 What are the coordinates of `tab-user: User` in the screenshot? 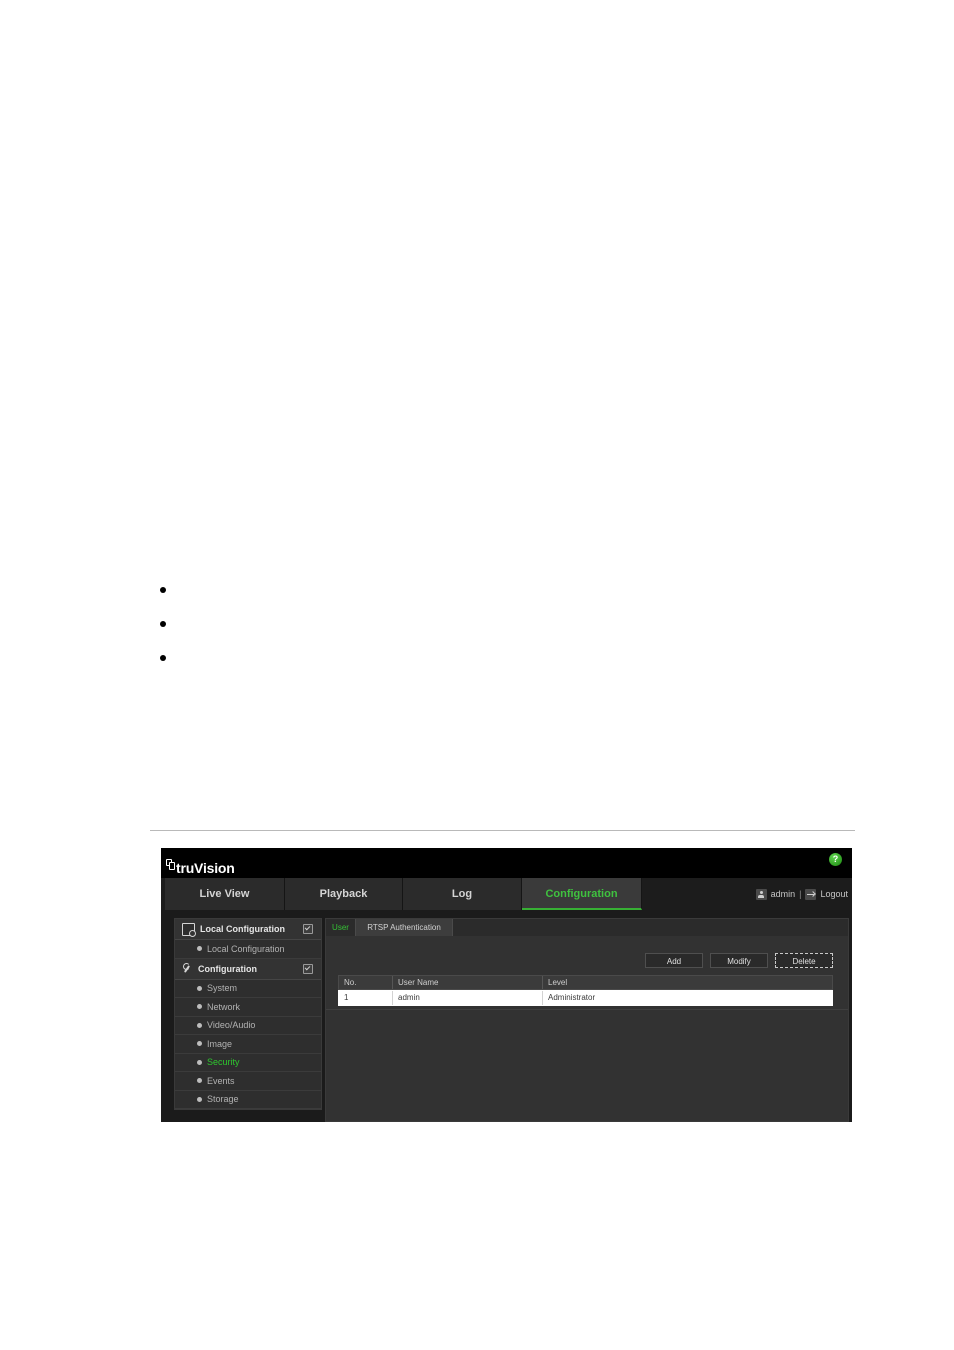 It's located at (341, 927).